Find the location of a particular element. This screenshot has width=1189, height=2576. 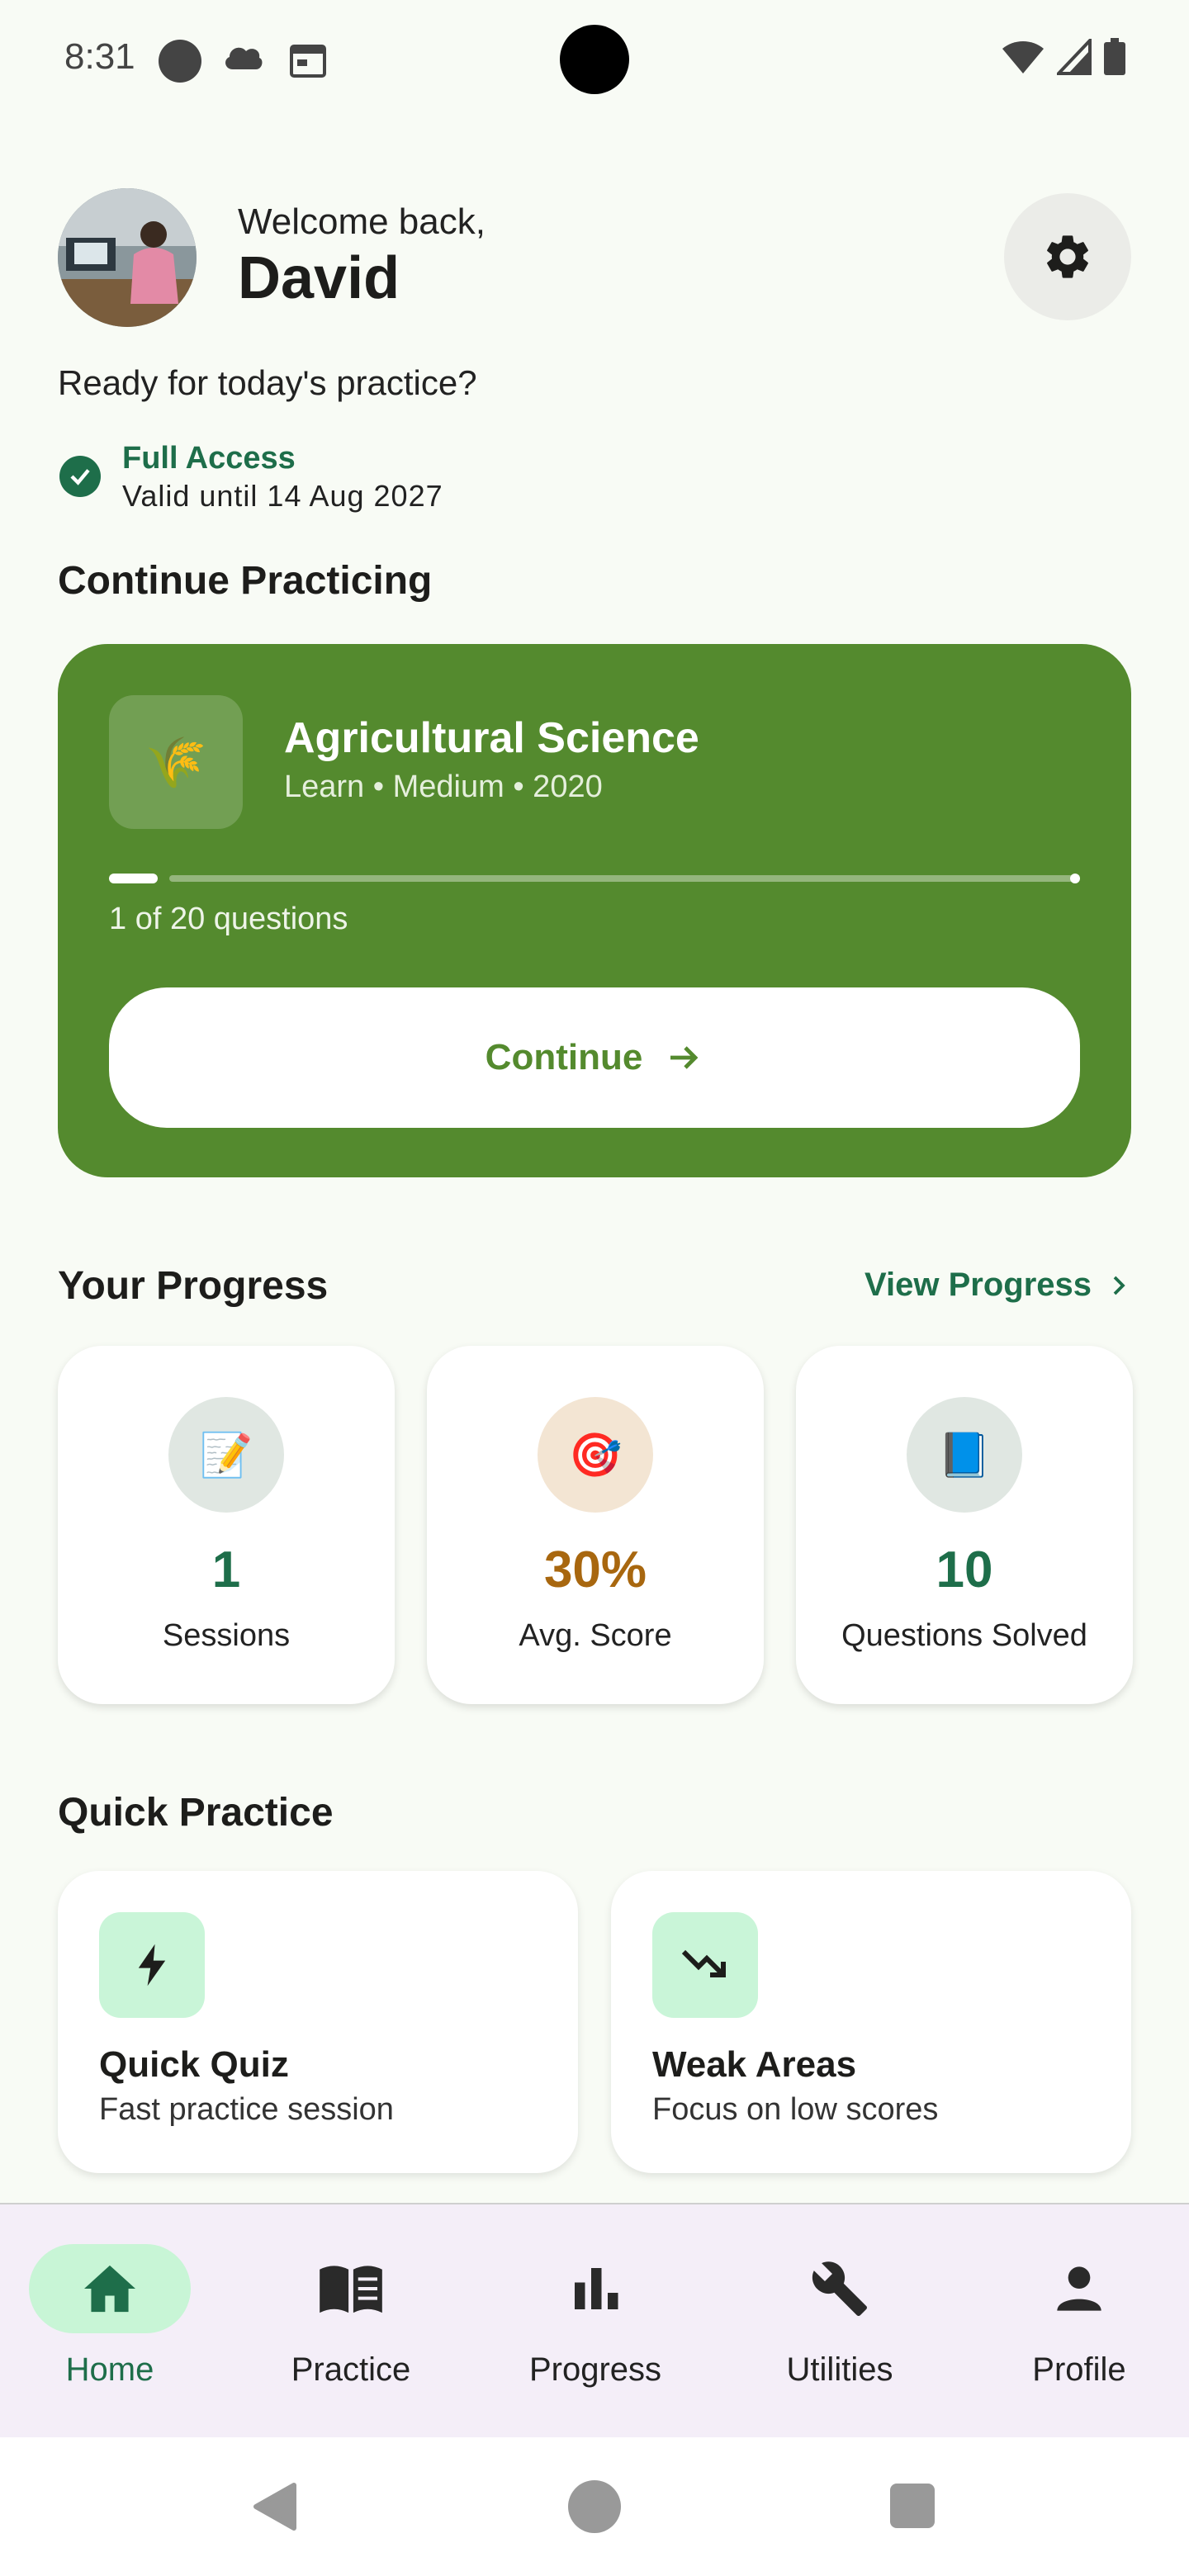

nav-label: Home is located at coordinates (109, 2369).